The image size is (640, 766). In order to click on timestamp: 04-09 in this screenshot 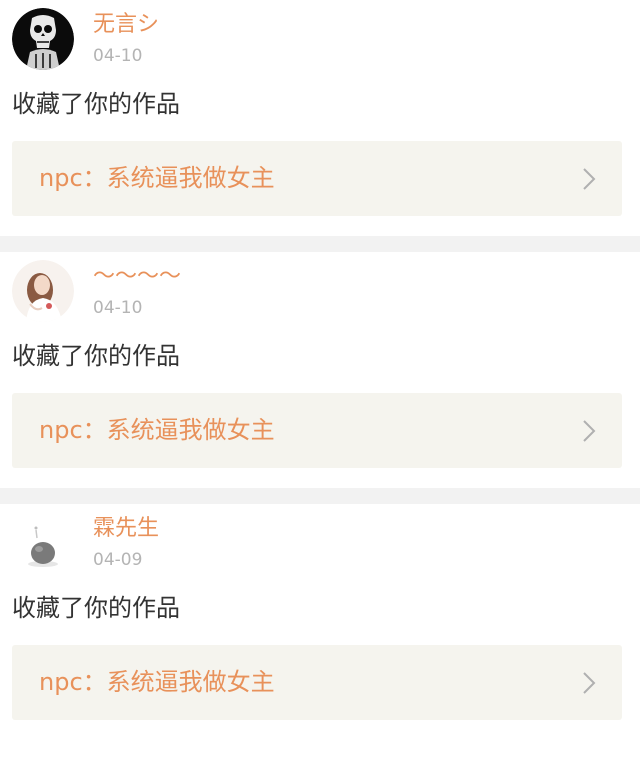, I will do `click(118, 560)`.